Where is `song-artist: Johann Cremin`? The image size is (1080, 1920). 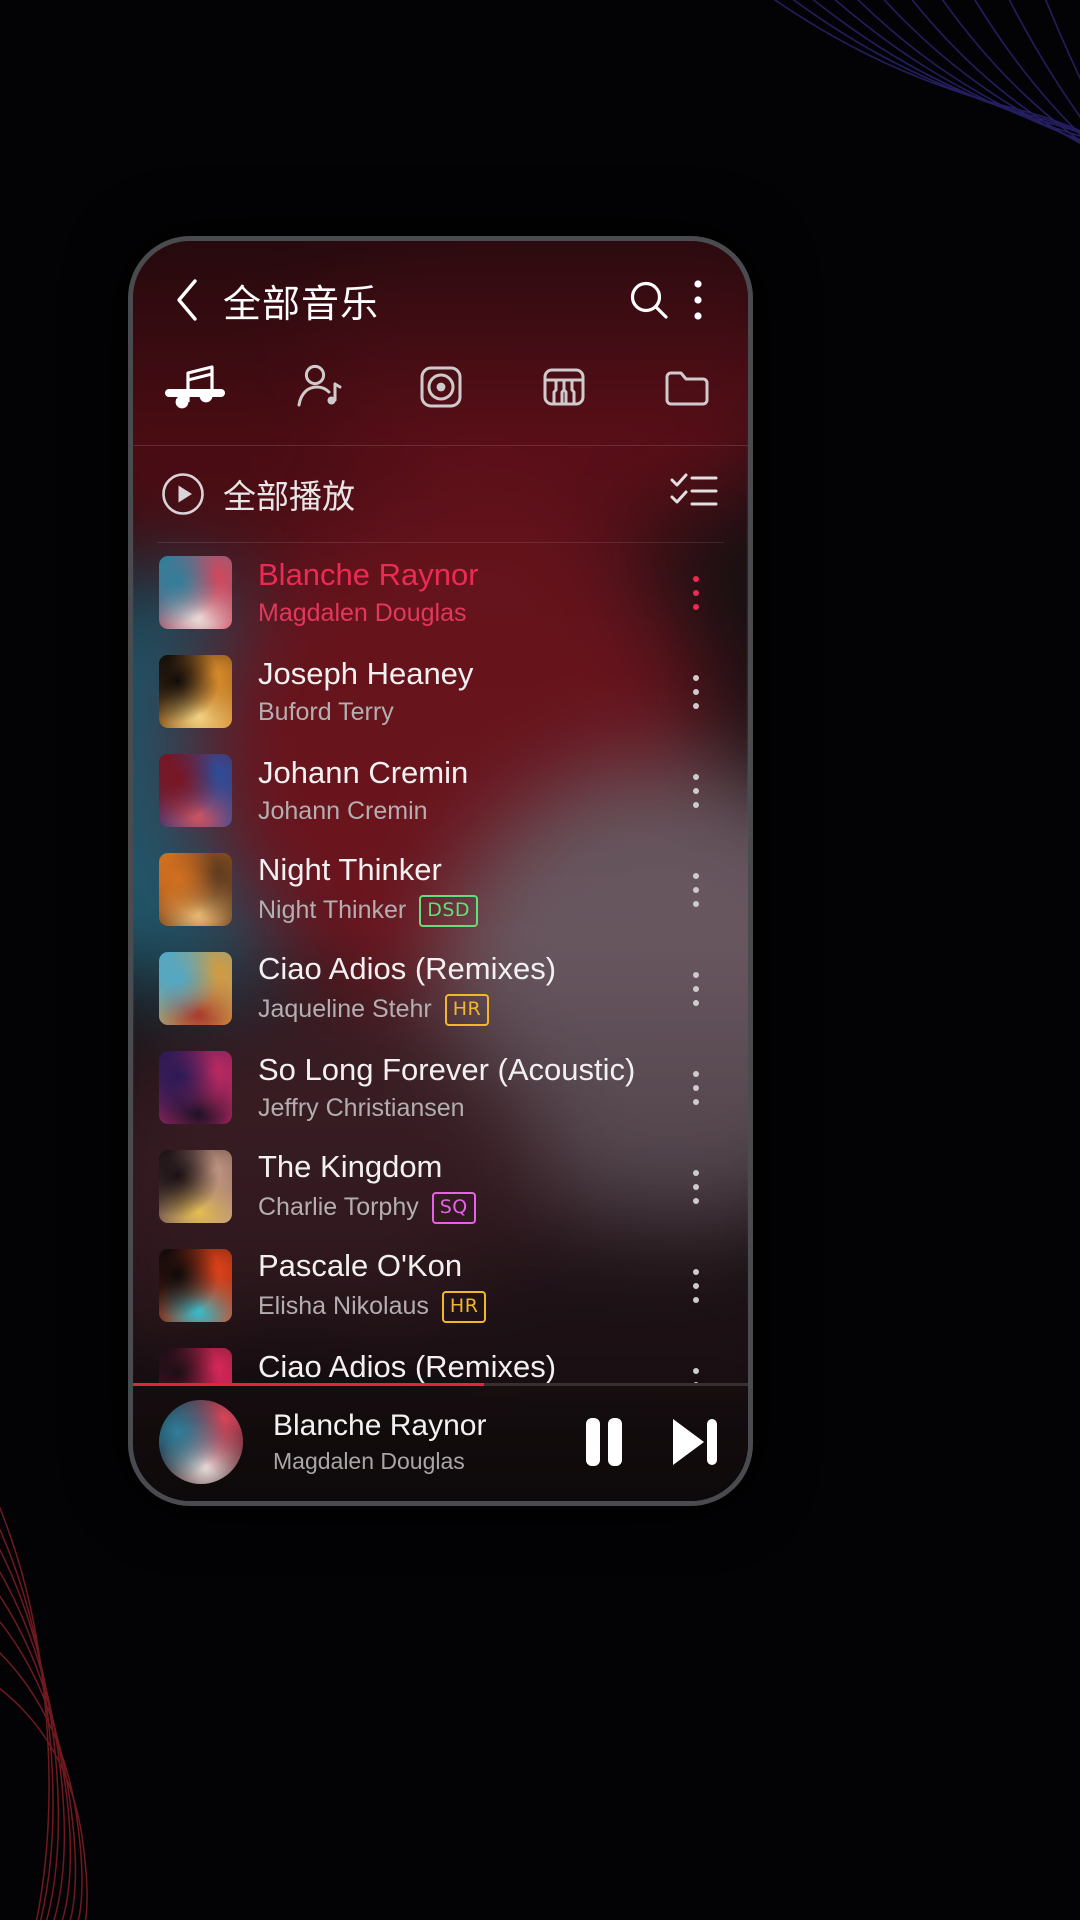
song-artist: Johann Cremin is located at coordinates (343, 811).